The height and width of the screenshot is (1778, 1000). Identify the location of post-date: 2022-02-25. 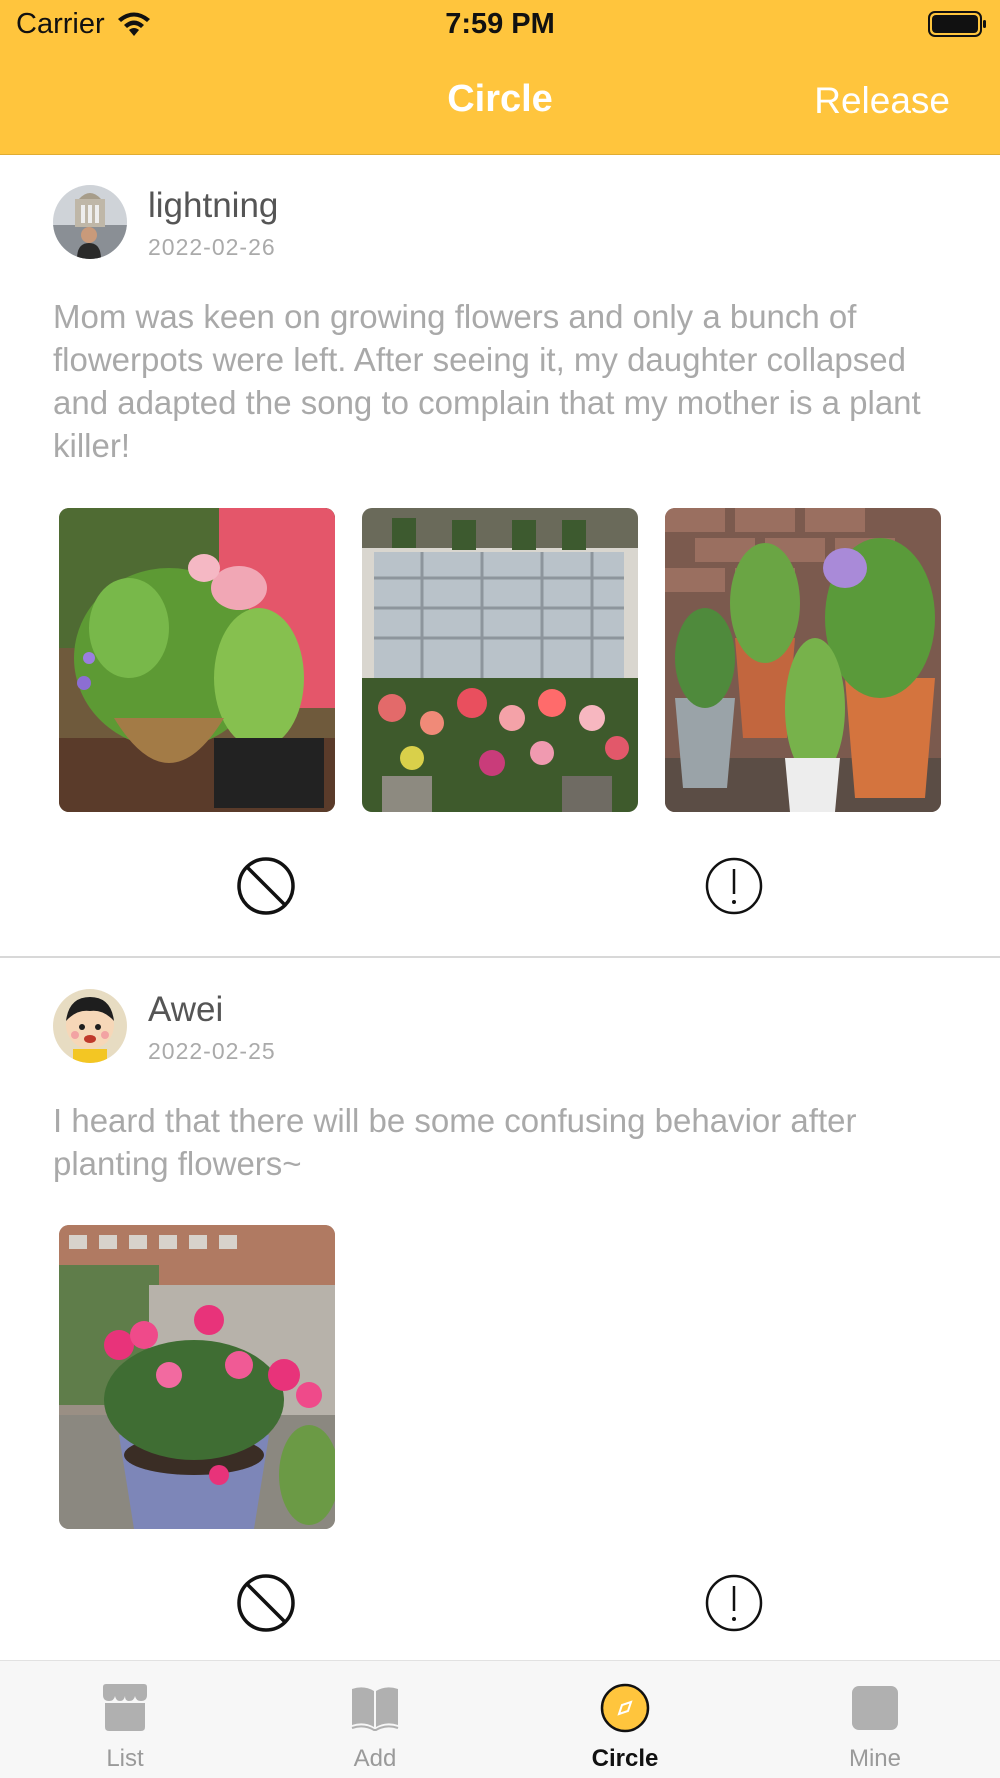
(212, 1051).